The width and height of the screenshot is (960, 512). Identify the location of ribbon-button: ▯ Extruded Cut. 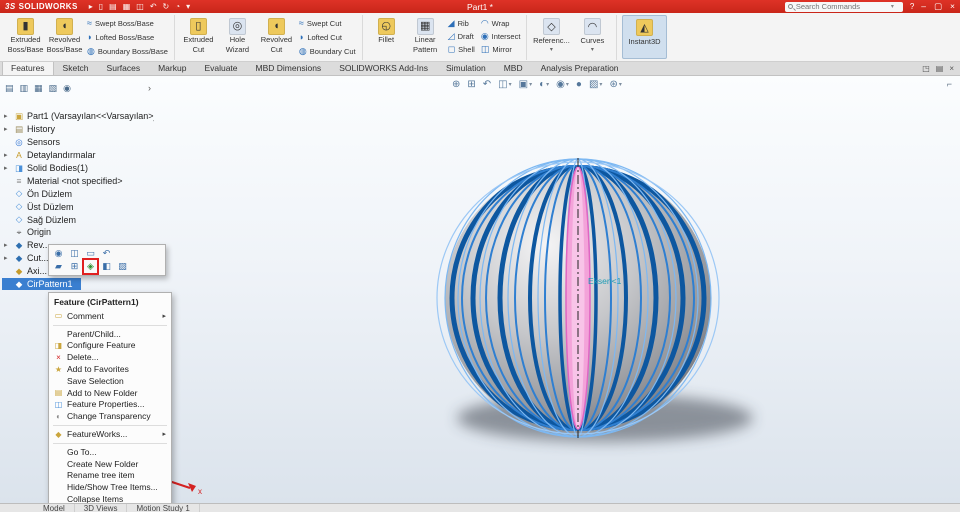
(198, 37).